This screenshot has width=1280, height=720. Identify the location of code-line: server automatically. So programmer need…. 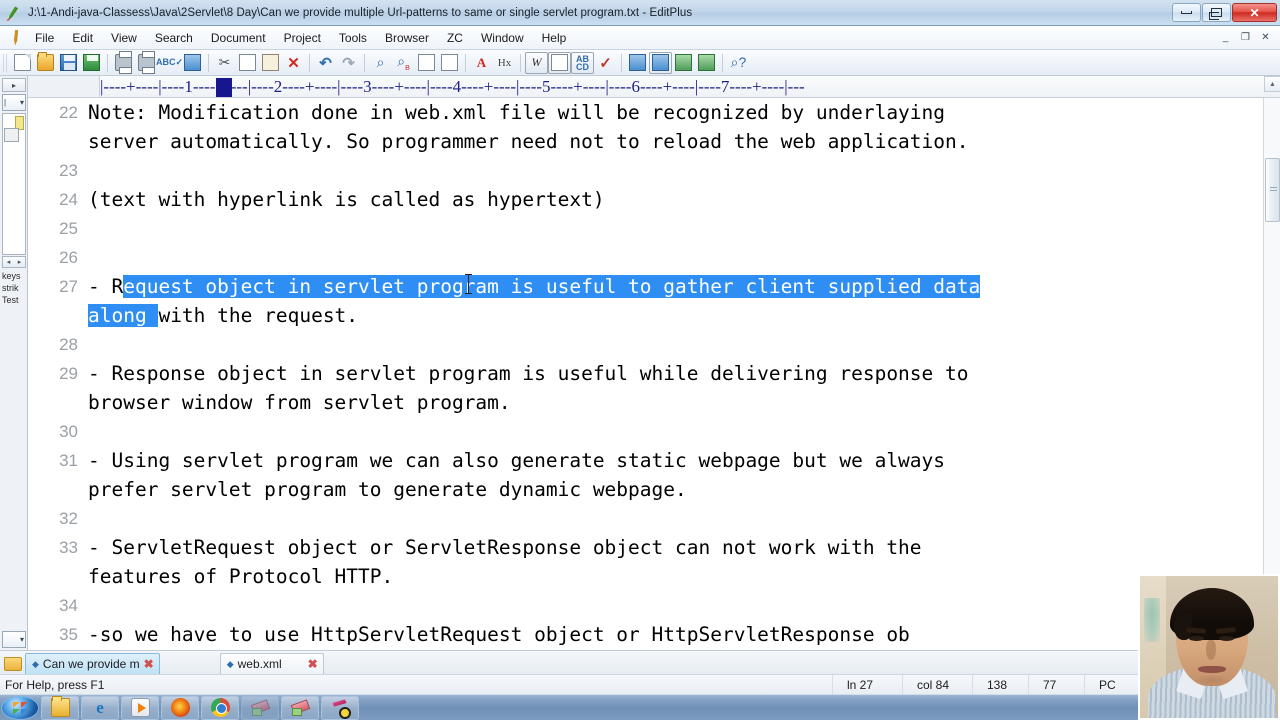
(528, 141).